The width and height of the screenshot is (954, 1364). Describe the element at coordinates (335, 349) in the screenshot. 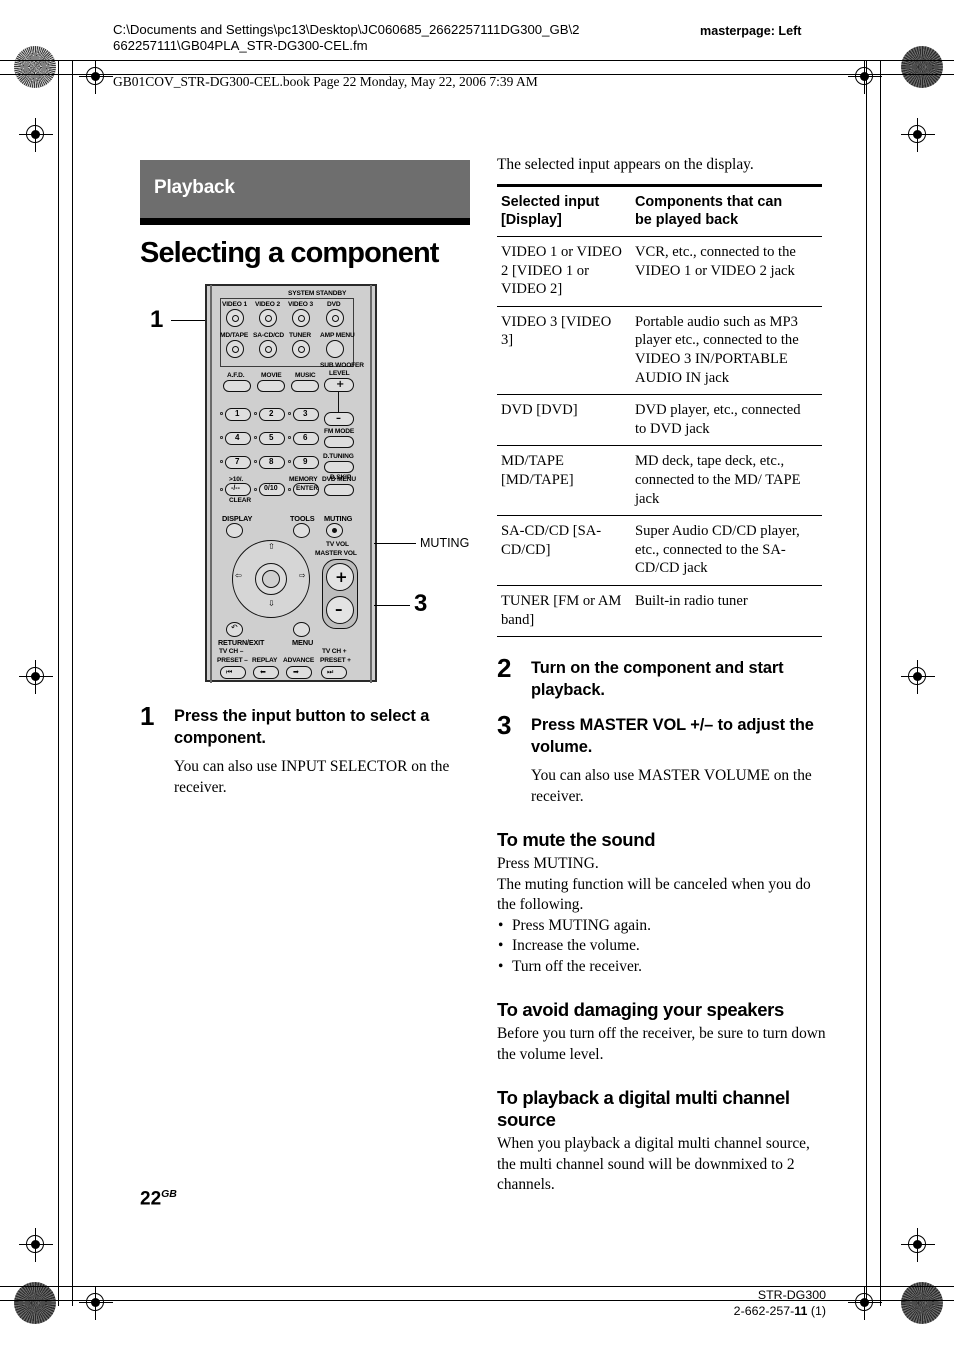

I see `remote-button-amp-menu` at that location.